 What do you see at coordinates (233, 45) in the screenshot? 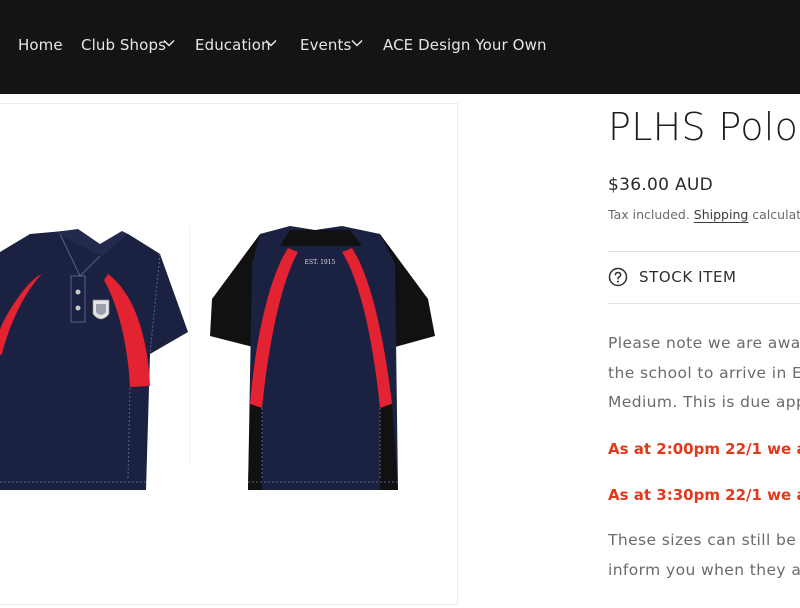
I see `nav-item-education: Education` at bounding box center [233, 45].